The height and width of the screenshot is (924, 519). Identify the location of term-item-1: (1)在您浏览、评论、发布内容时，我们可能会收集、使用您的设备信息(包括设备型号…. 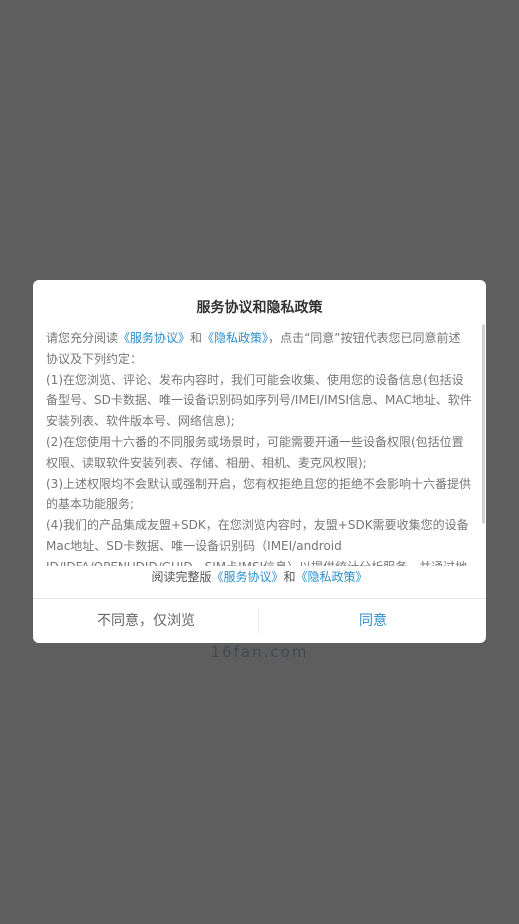
(259, 400).